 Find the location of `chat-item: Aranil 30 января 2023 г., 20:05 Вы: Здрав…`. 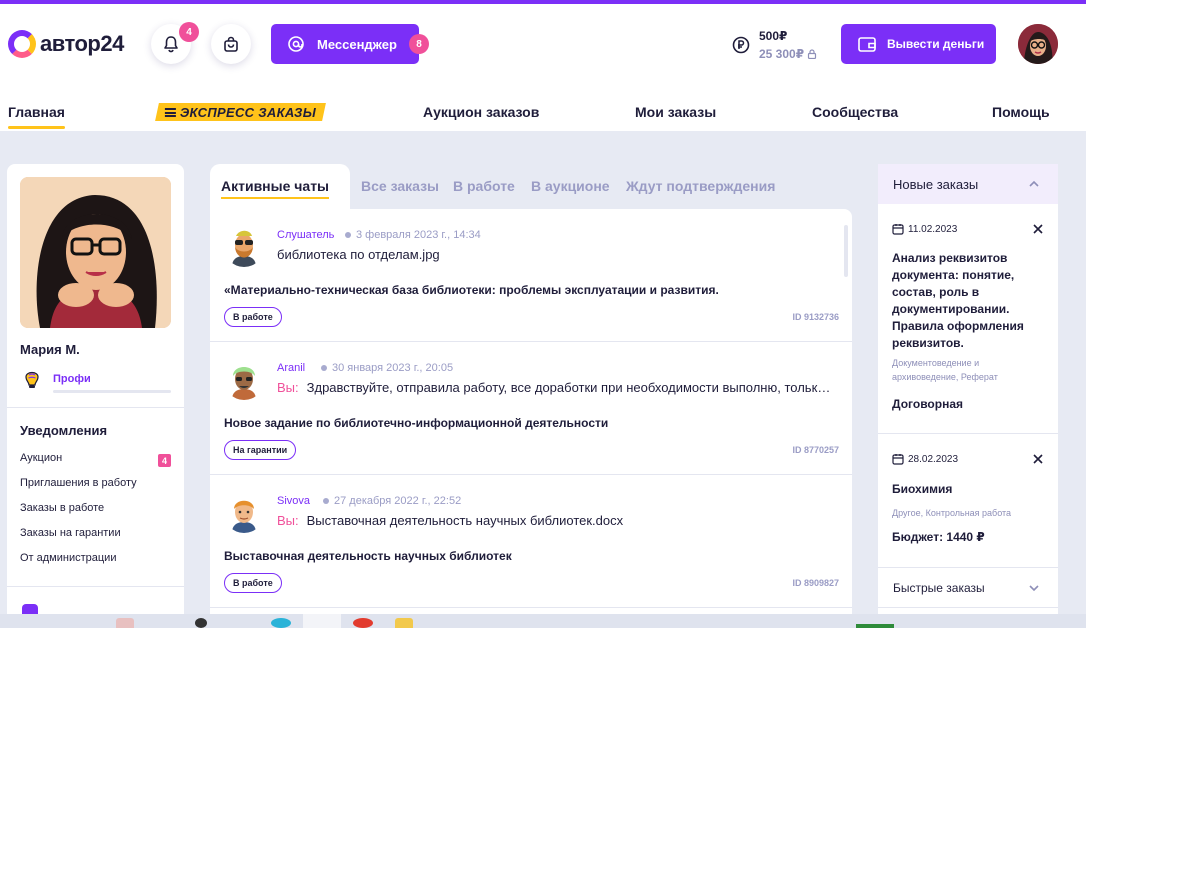

chat-item: Aranil 30 января 2023 г., 20:05 Вы: Здрав… is located at coordinates (531, 408).